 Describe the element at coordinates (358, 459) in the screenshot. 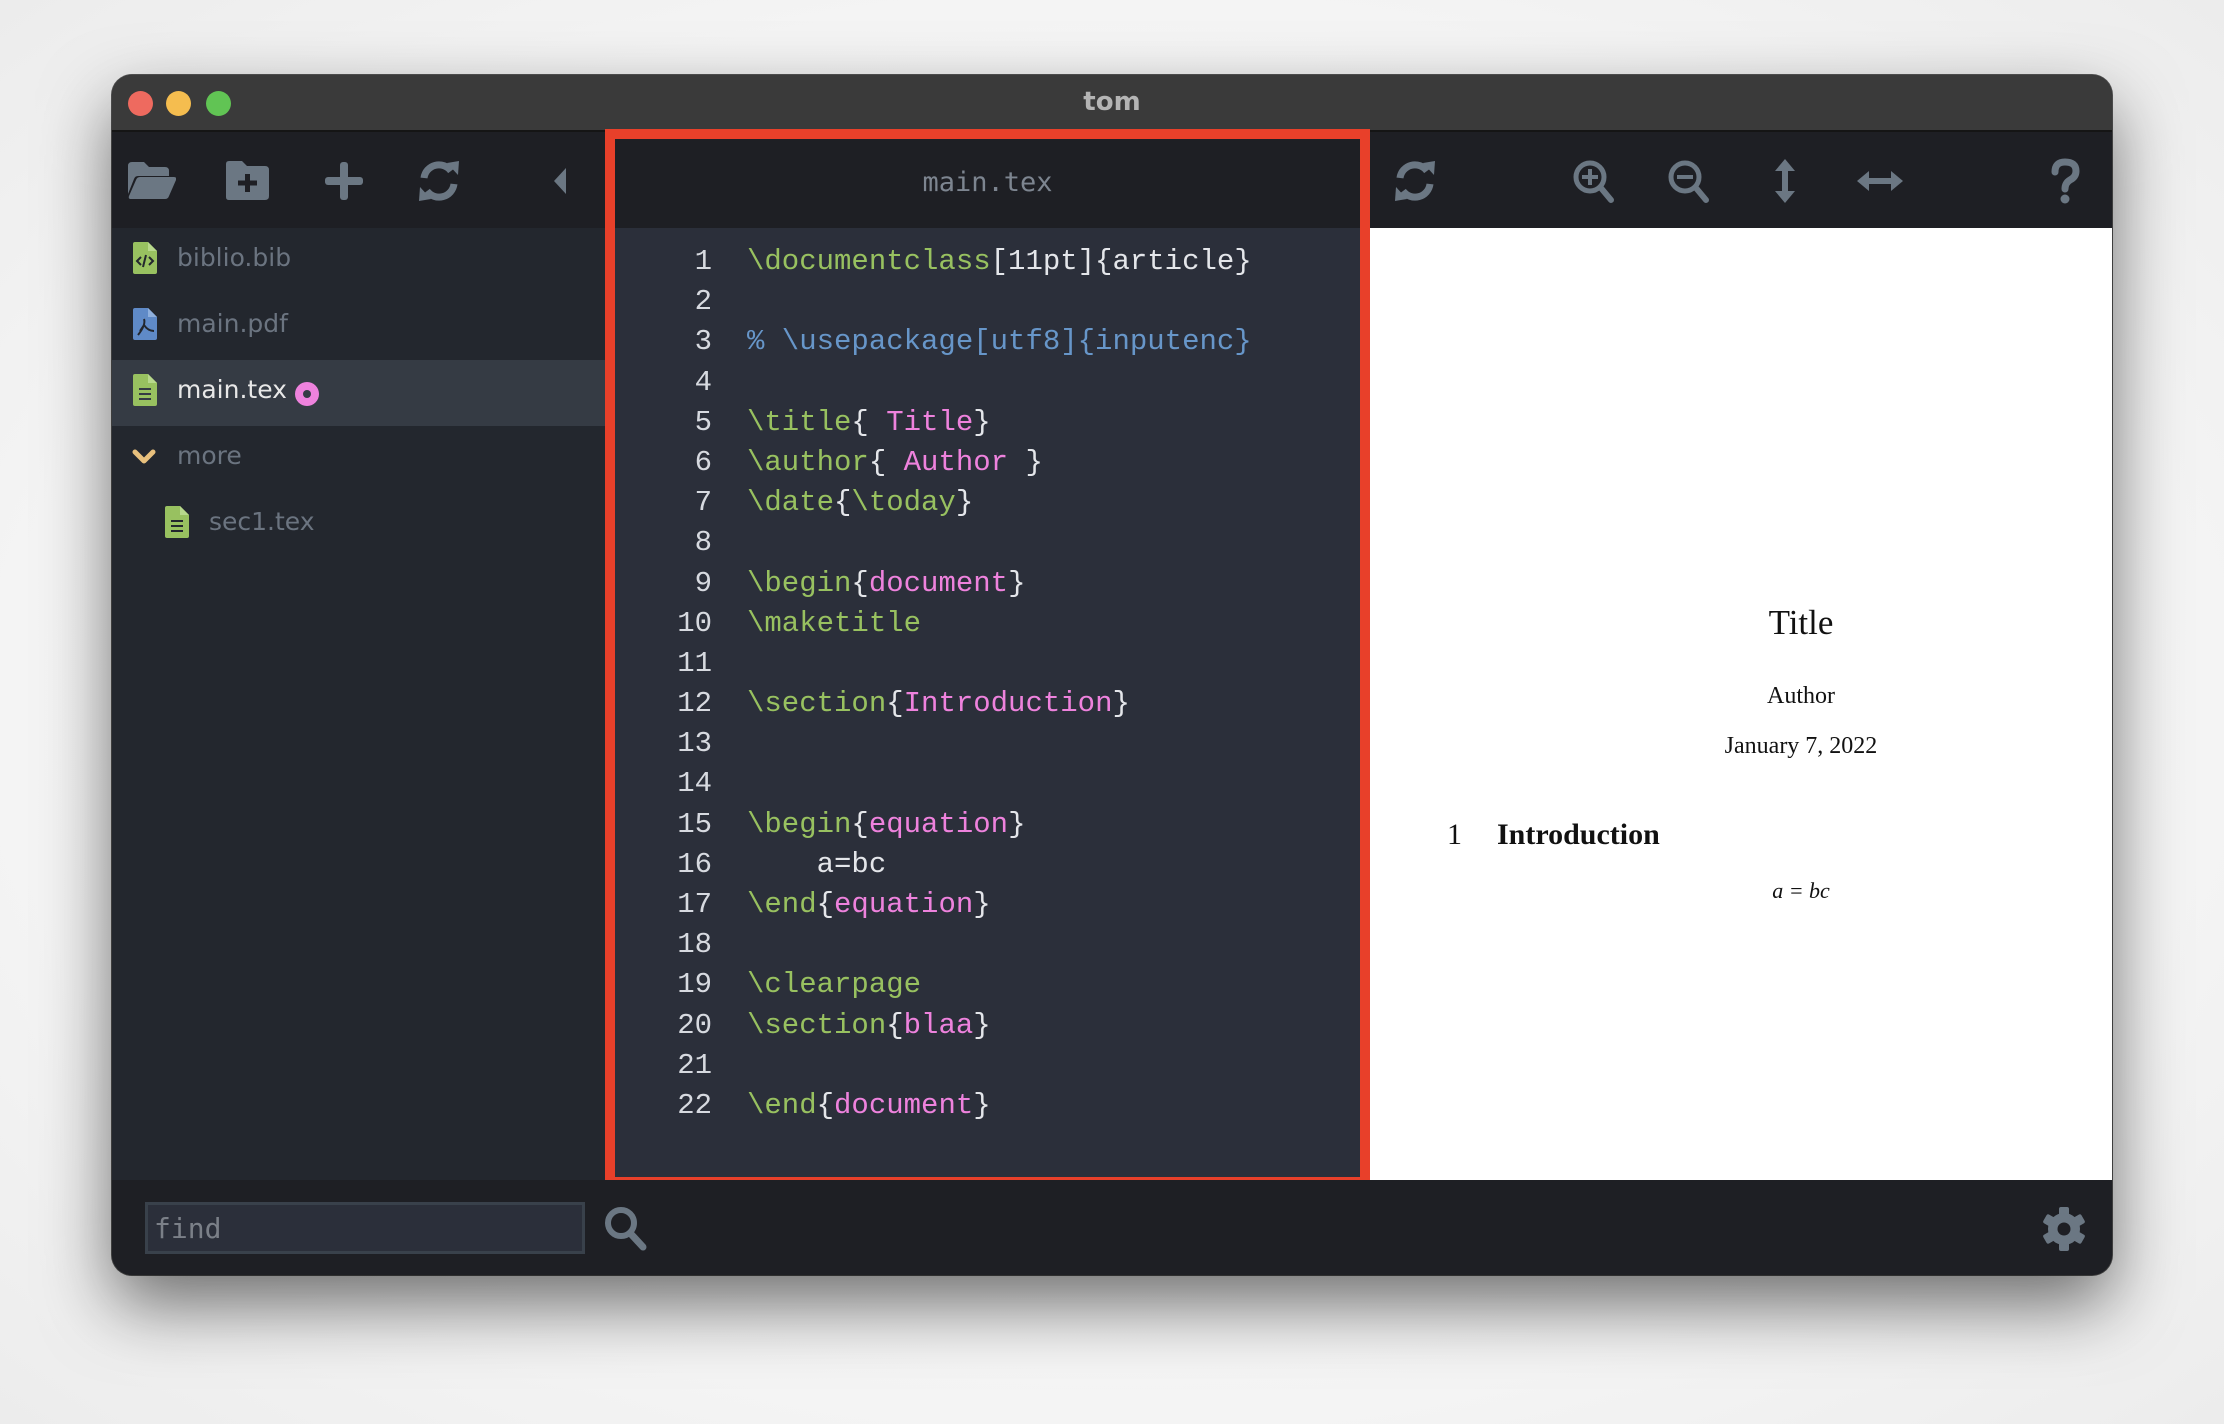

I see `folder-item-more: more` at that location.